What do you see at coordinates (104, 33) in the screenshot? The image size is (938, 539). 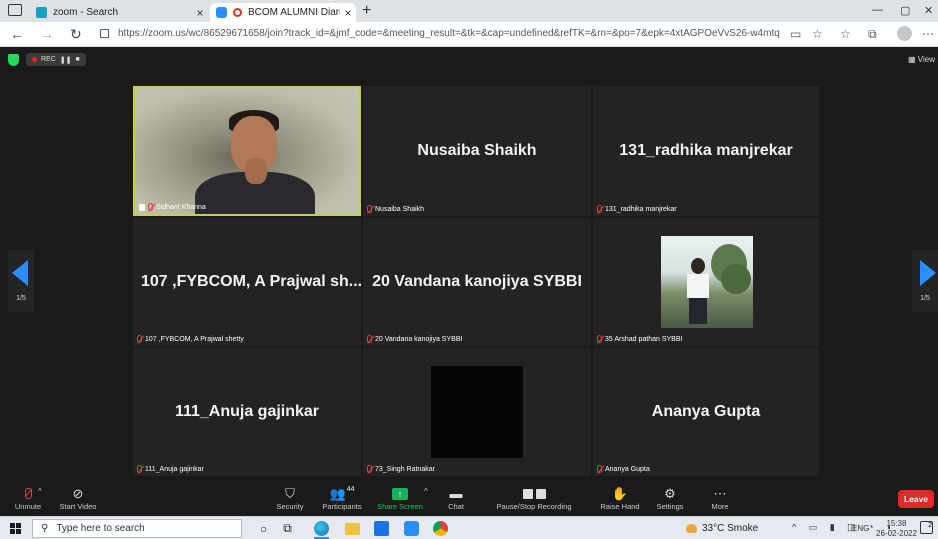 I see `lock-icon` at bounding box center [104, 33].